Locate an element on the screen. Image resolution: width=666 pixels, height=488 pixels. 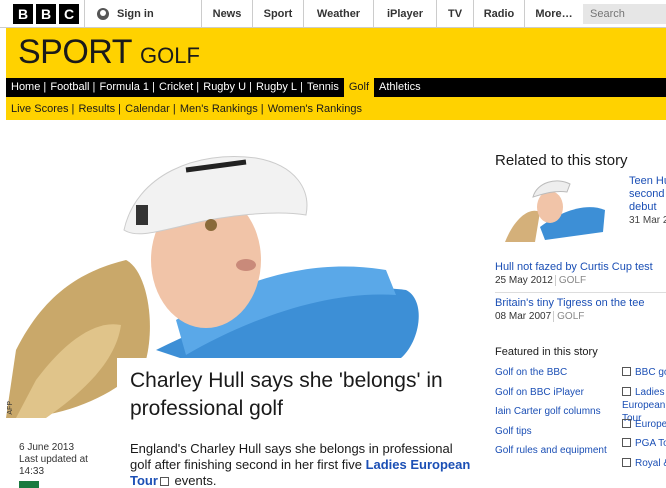
section-title: GOLF is located at coordinates (170, 56).